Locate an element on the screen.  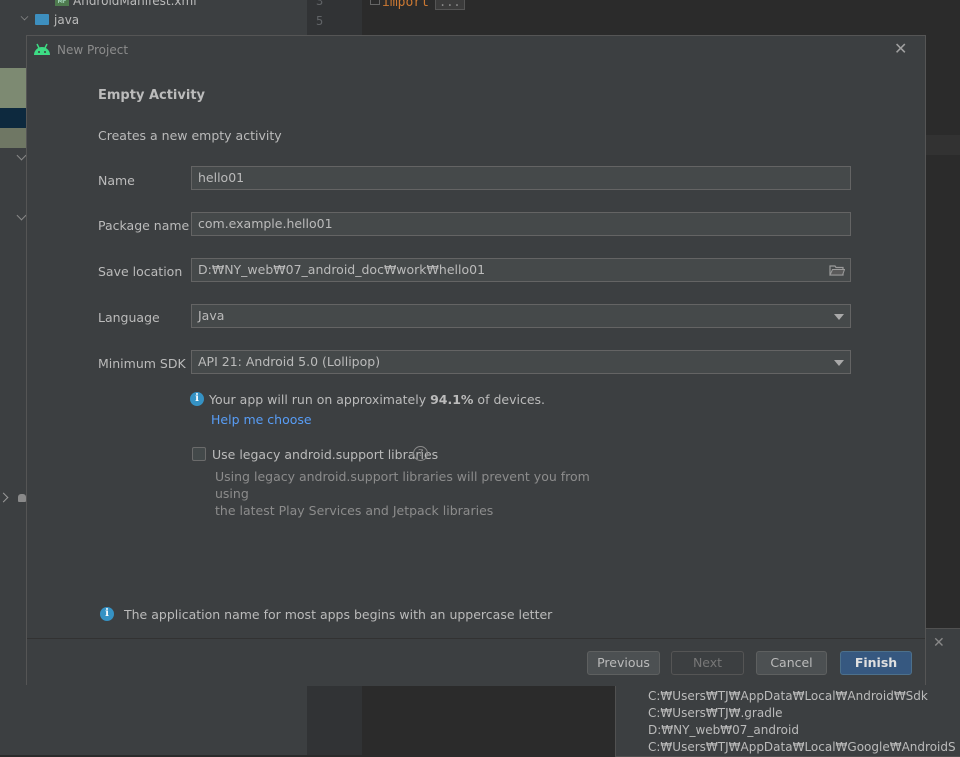
save-location-label: Save location is located at coordinates (140, 271).